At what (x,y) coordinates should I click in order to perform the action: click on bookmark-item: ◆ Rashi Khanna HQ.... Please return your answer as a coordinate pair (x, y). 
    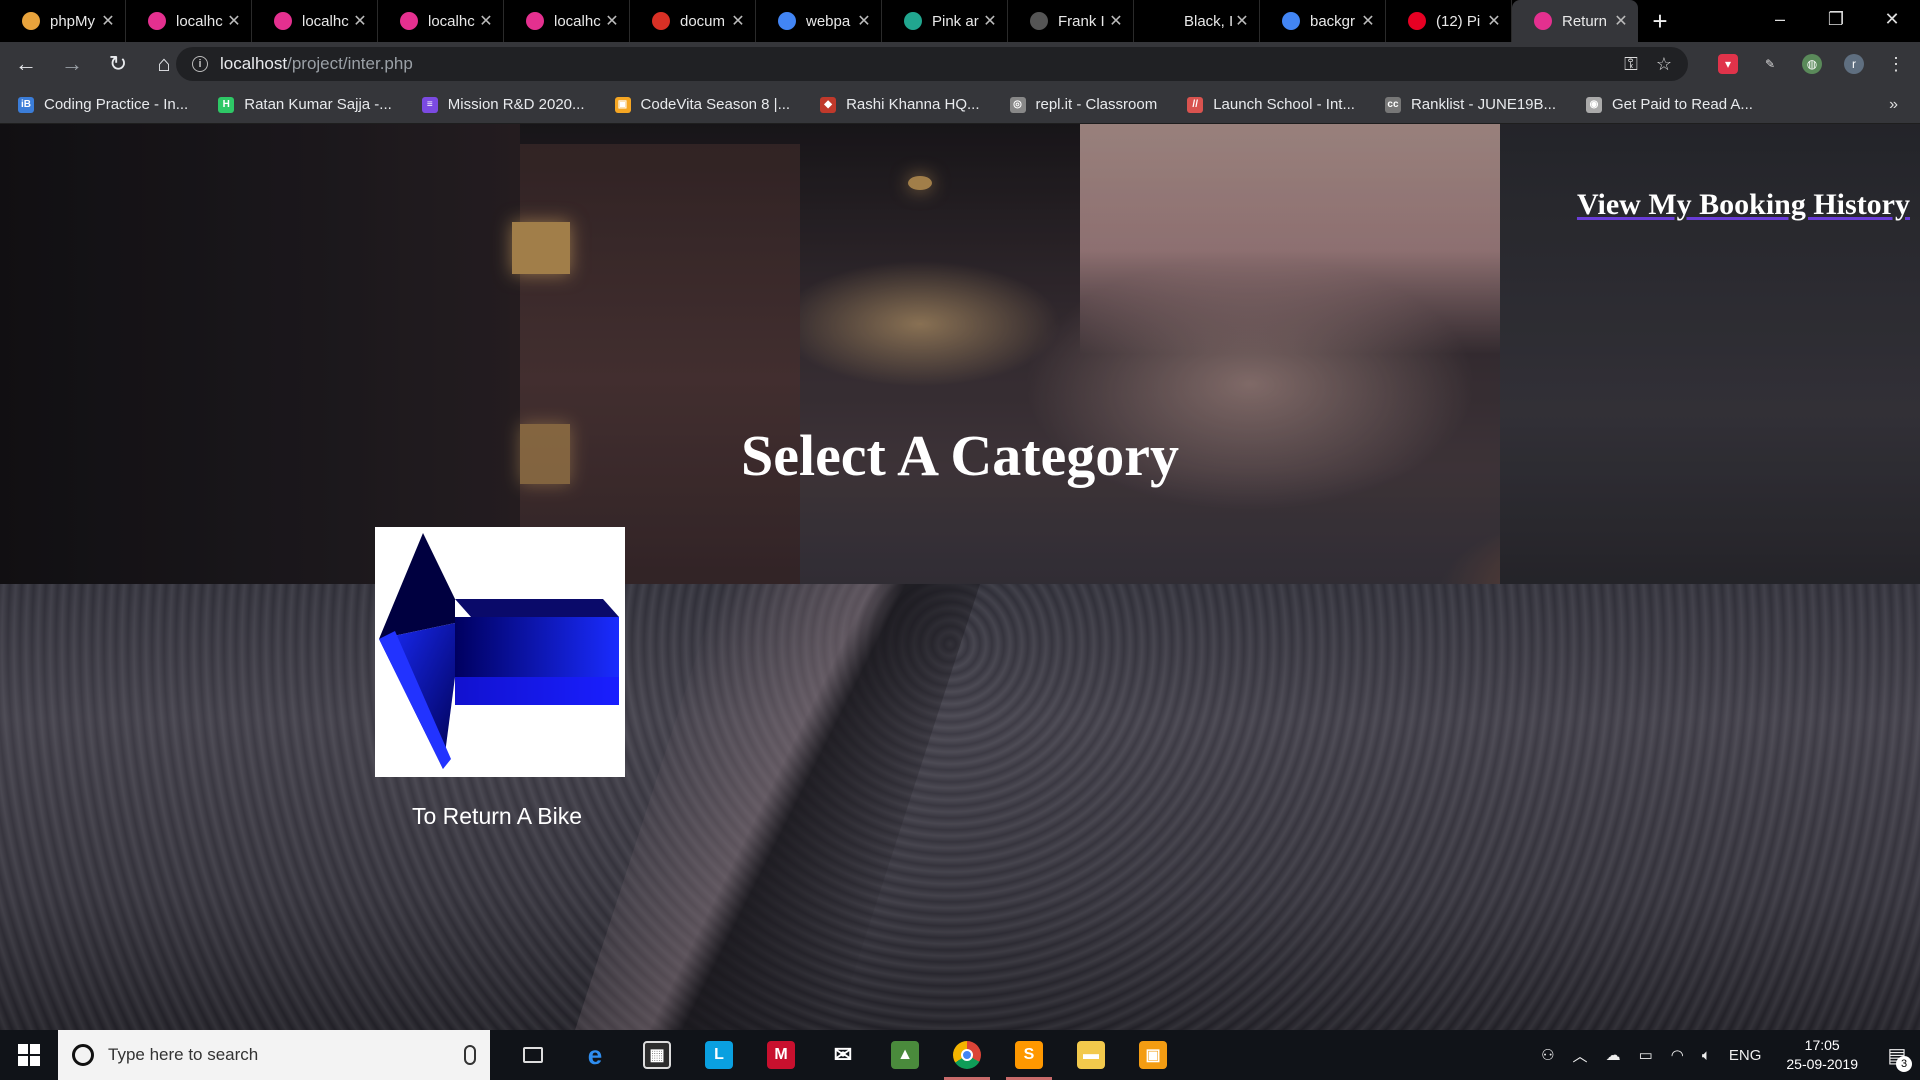
    Looking at the image, I should click on (900, 104).